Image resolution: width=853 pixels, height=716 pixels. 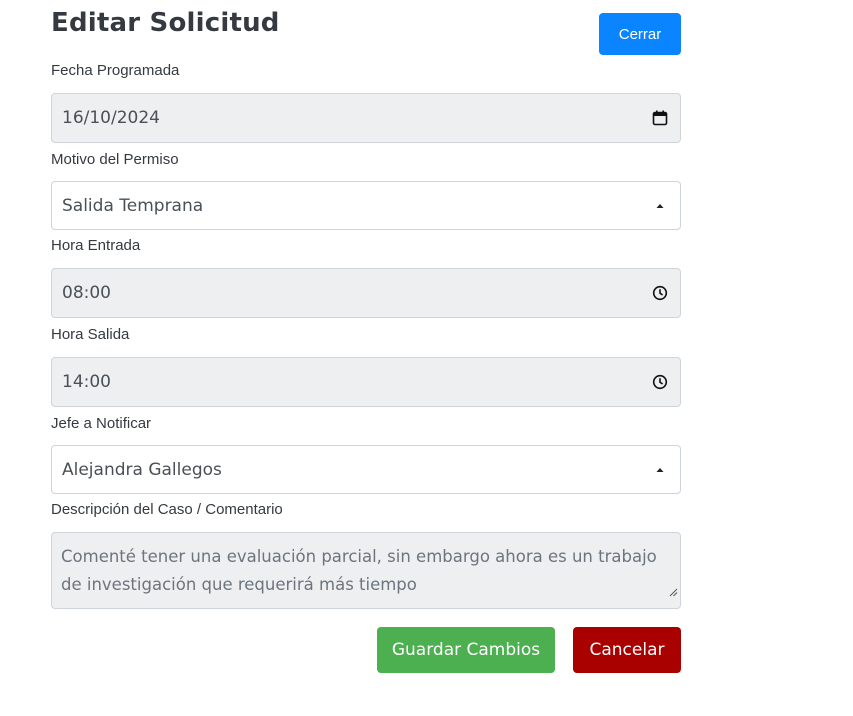 I want to click on fecha-field: 16/10/2024, so click(x=366, y=118).